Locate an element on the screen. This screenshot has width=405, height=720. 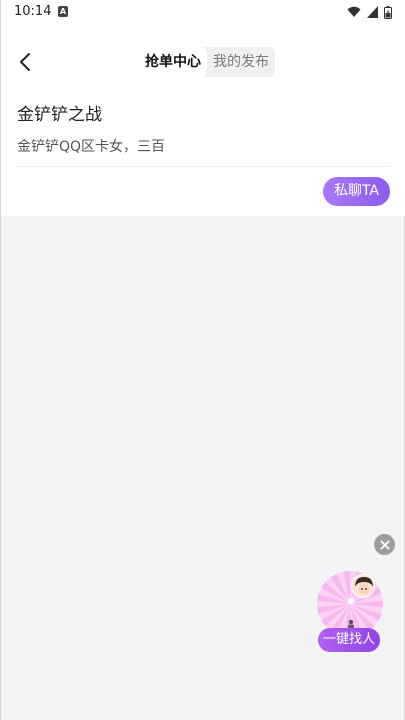
tab-order-center: 抢单中心 is located at coordinates (173, 62).